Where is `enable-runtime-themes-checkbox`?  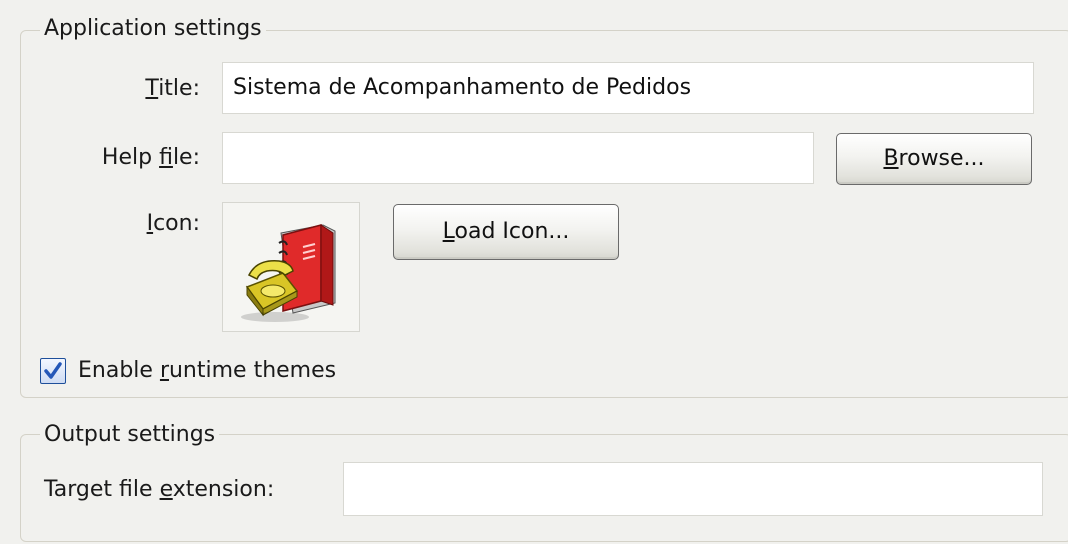 enable-runtime-themes-checkbox is located at coordinates (53, 371).